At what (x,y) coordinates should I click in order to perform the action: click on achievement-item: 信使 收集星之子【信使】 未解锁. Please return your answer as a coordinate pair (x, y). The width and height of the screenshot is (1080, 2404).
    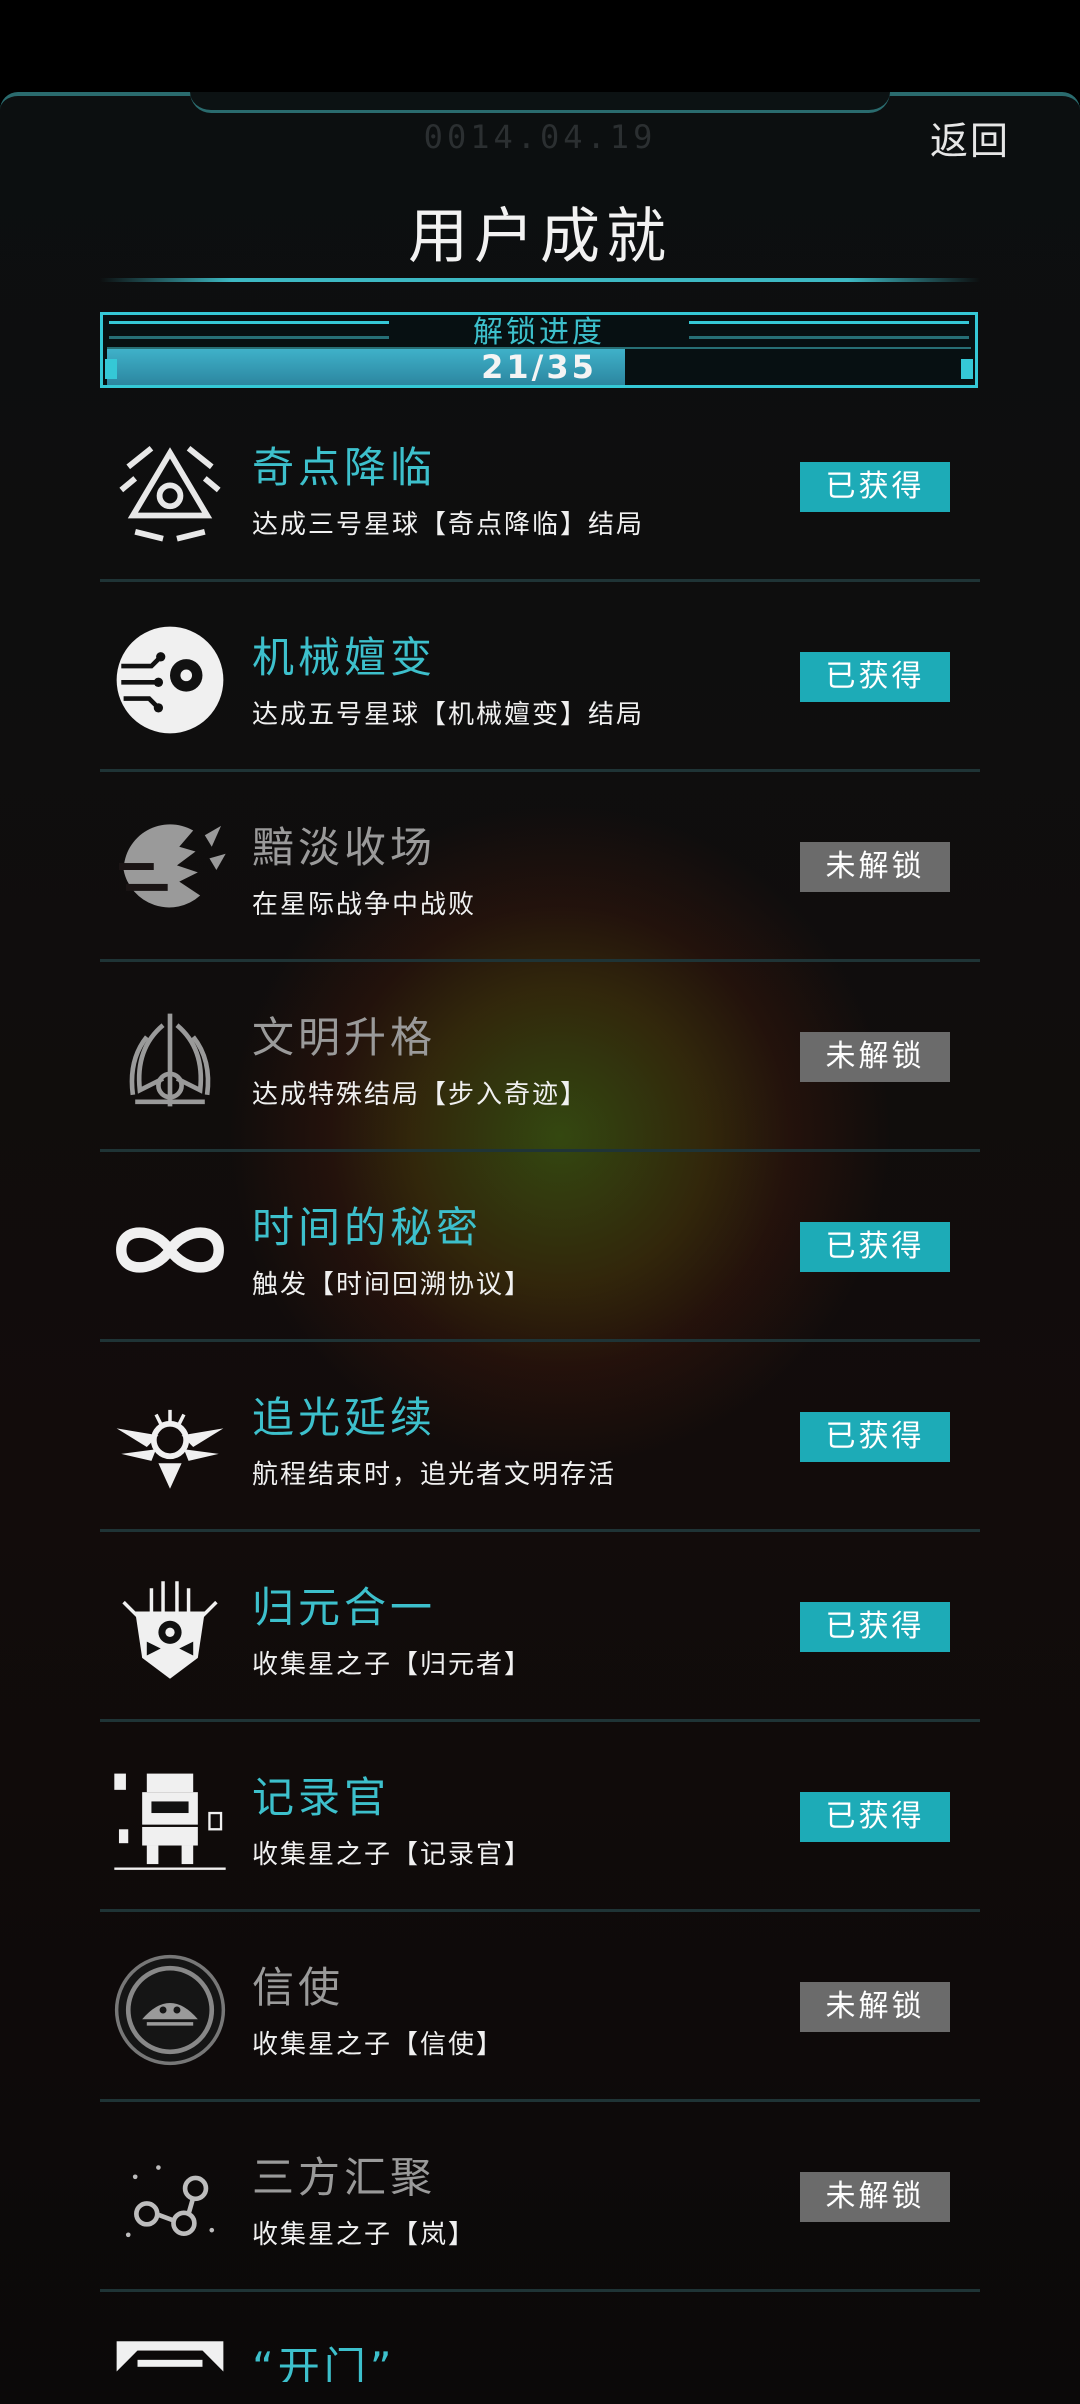
    Looking at the image, I should click on (540, 2007).